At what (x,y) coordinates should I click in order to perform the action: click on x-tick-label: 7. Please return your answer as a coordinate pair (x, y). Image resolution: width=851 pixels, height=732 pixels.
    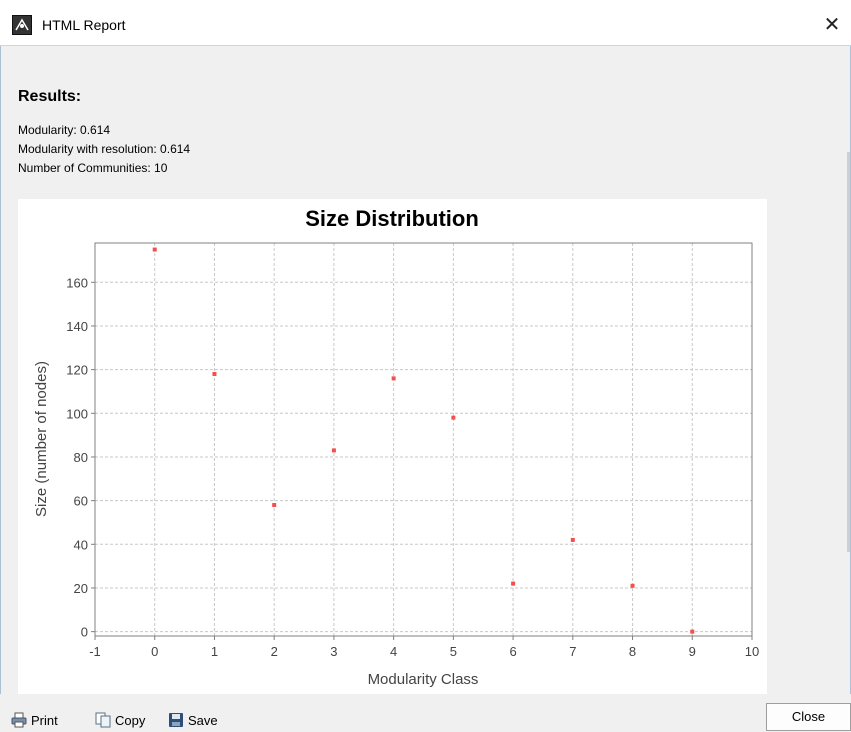
    Looking at the image, I should click on (572, 651).